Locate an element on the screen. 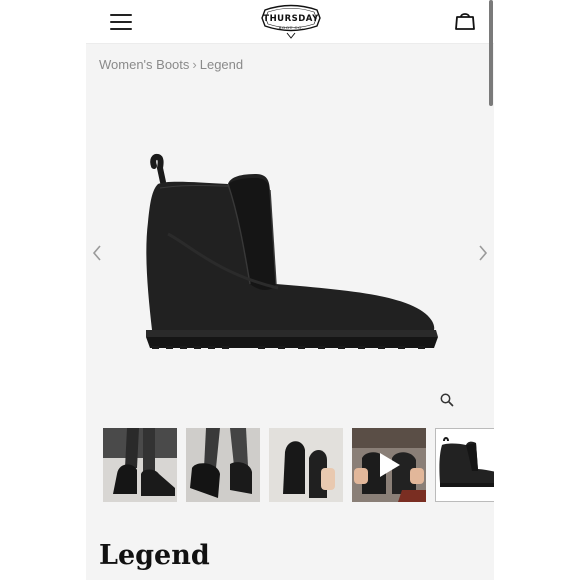  chevron-left-icon is located at coordinates (97, 253).